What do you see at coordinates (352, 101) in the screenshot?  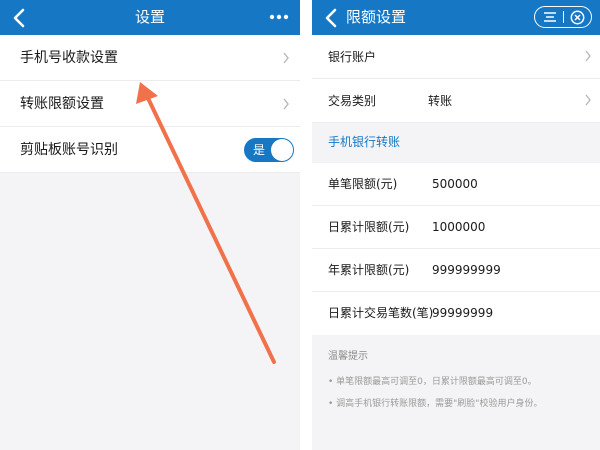 I see `transaction-type-label: 交易类别` at bounding box center [352, 101].